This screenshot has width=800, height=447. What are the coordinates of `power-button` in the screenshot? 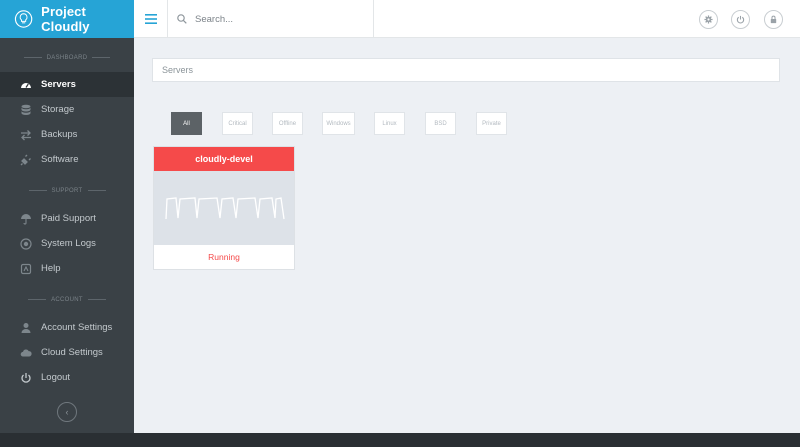 It's located at (740, 19).